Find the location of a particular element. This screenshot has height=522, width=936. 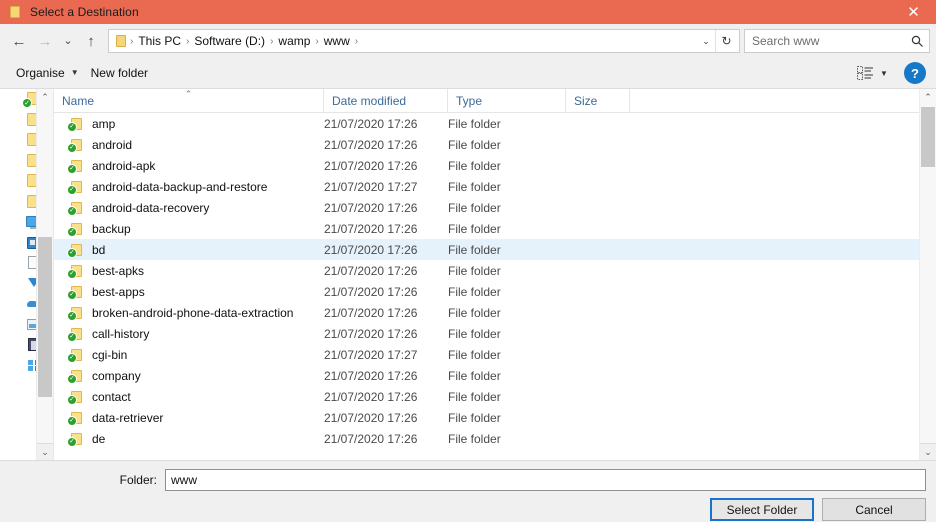

table-row: ✓ backup 21/07/2020 17:26 File folder is located at coordinates (495, 228).